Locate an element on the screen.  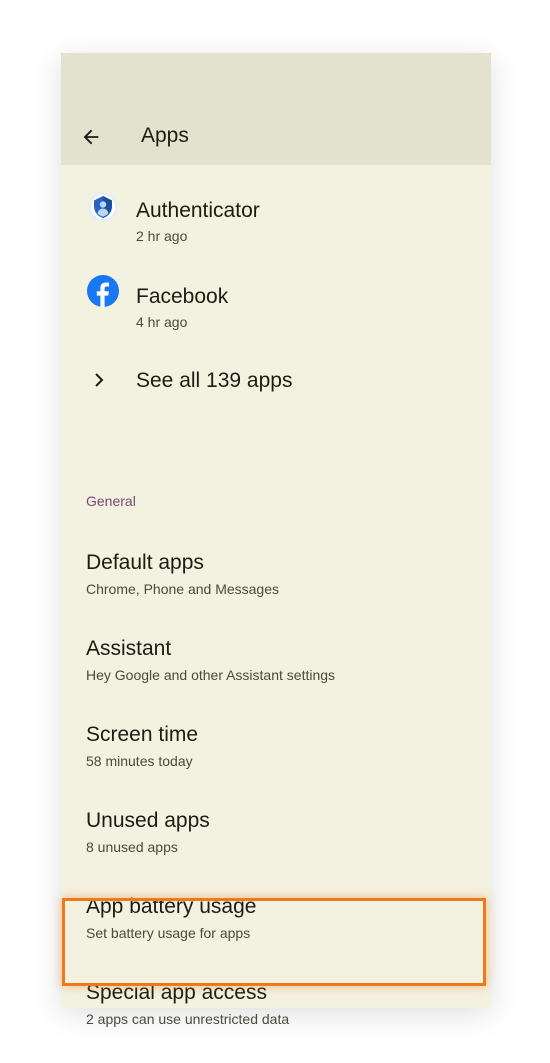
setting-subtitle: 8 unused apps is located at coordinates (132, 847).